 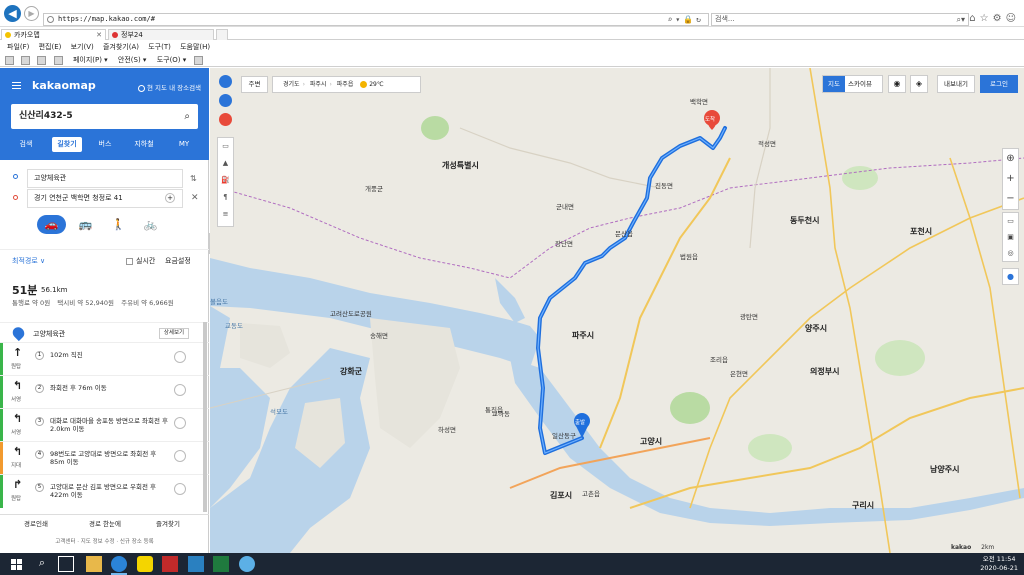 I want to click on export-button: 내보내기, so click(x=956, y=84).